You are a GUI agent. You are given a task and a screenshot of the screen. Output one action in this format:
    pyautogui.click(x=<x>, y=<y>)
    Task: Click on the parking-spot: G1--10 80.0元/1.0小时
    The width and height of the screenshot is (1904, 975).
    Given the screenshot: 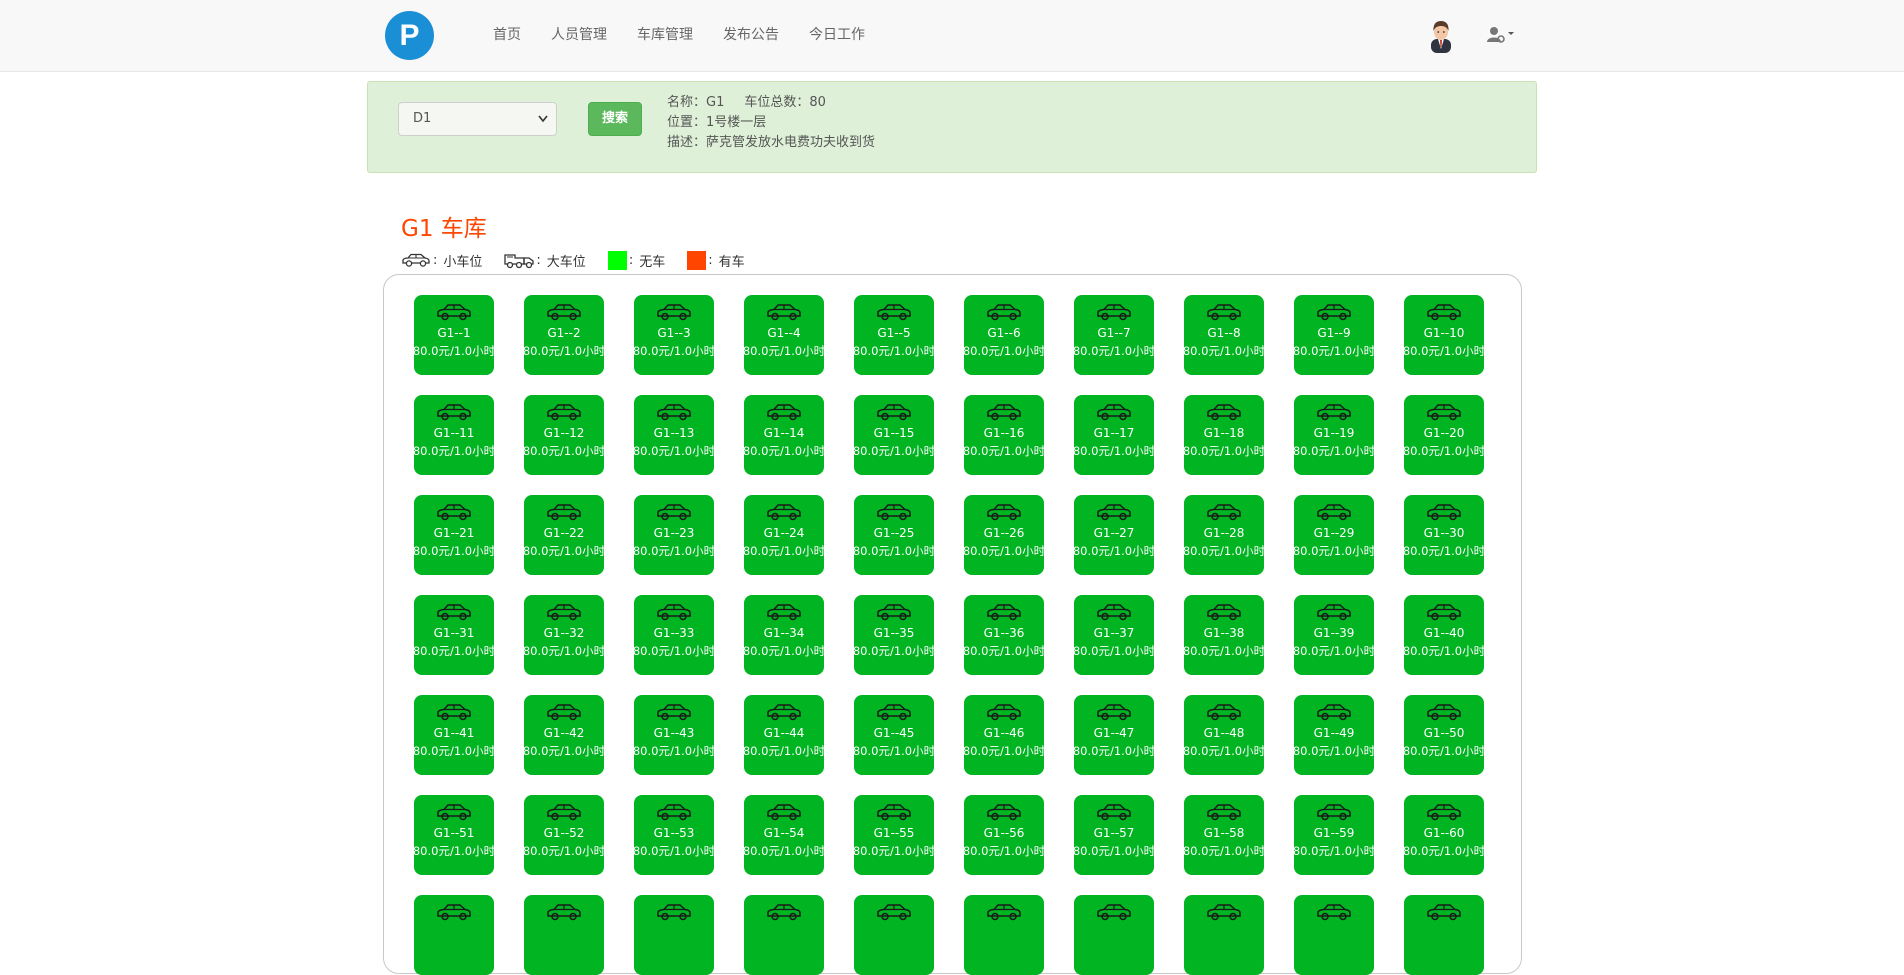 What is the action you would take?
    pyautogui.click(x=1444, y=335)
    